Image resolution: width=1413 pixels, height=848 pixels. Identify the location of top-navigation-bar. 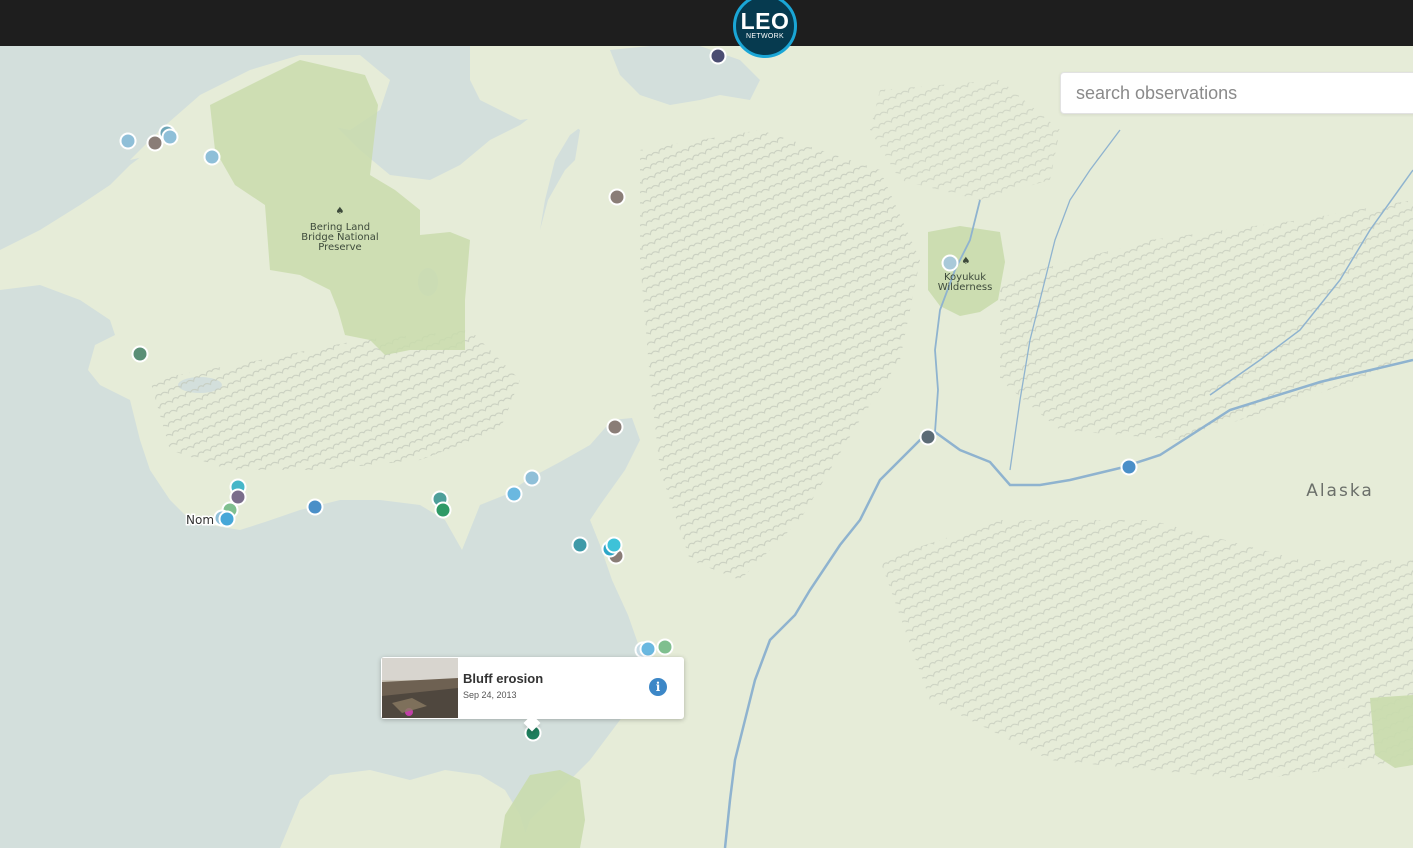
(706, 23).